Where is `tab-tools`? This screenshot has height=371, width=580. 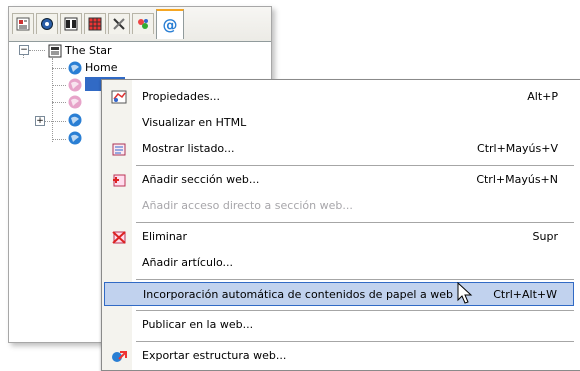 tab-tools is located at coordinates (119, 23).